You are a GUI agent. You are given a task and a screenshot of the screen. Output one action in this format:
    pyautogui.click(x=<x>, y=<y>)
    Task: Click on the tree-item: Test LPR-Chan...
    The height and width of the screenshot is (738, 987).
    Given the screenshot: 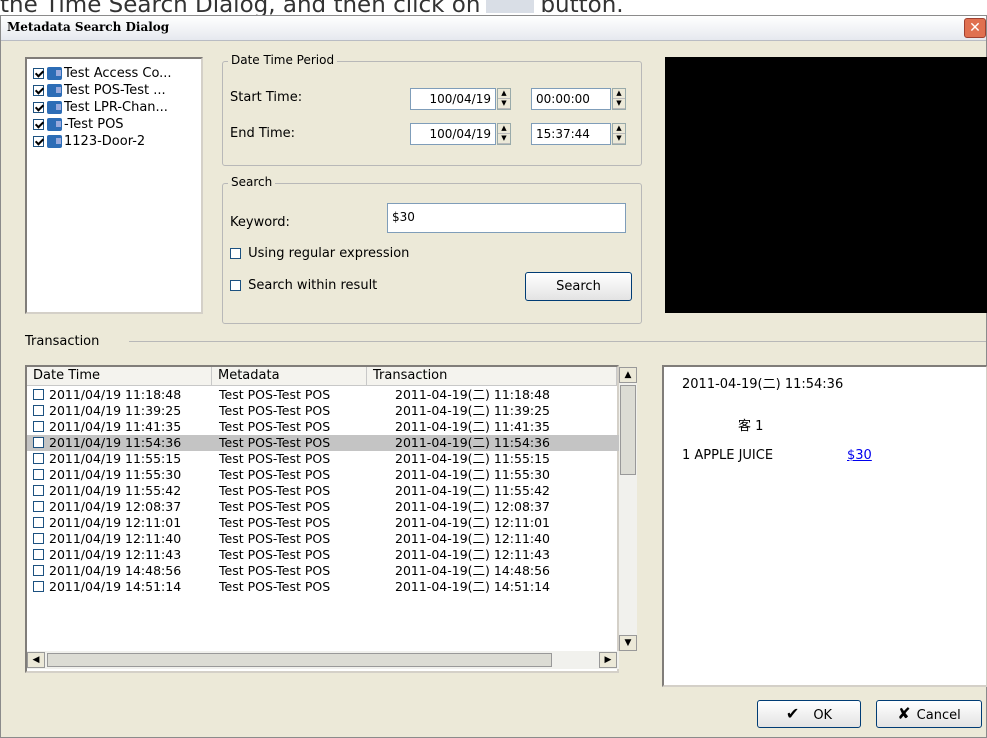 What is the action you would take?
    pyautogui.click(x=102, y=107)
    